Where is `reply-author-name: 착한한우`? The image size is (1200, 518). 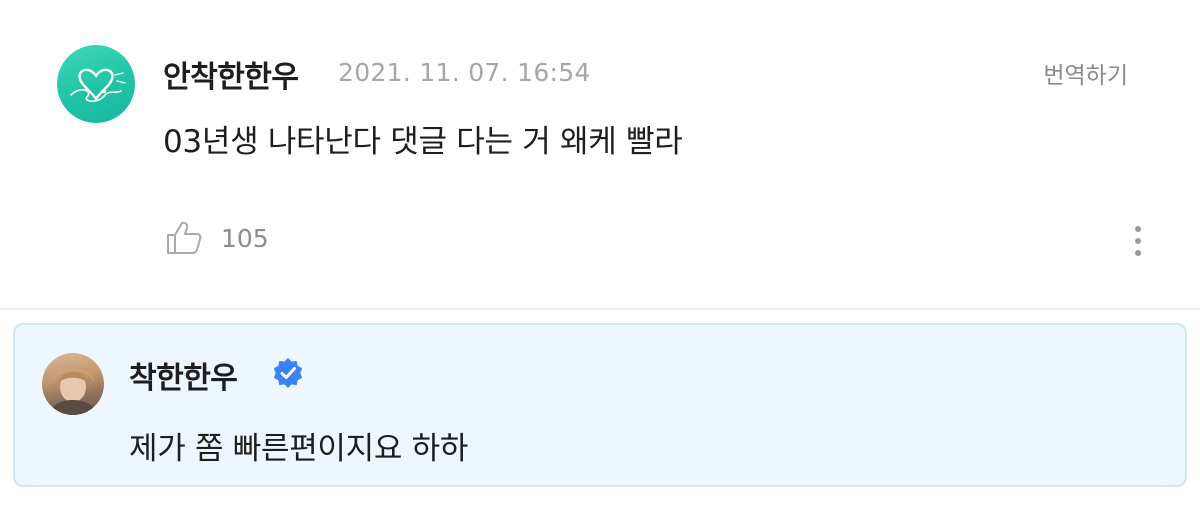
reply-author-name: 착한한우 is located at coordinates (183, 375).